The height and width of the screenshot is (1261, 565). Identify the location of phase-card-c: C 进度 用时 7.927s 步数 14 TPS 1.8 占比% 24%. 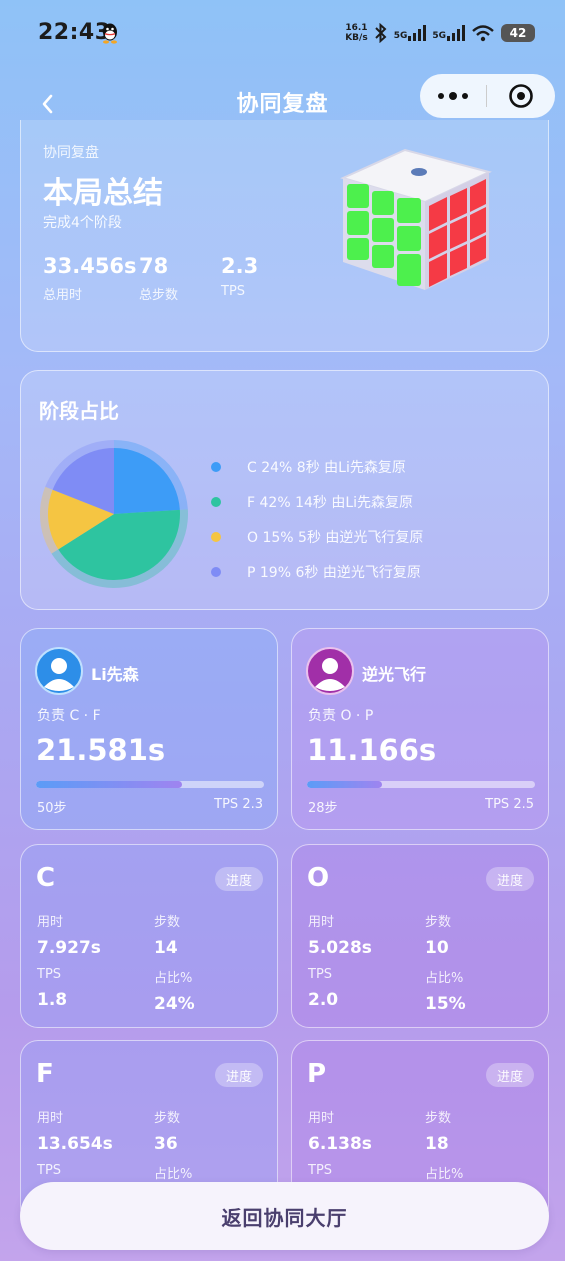
(149, 936).